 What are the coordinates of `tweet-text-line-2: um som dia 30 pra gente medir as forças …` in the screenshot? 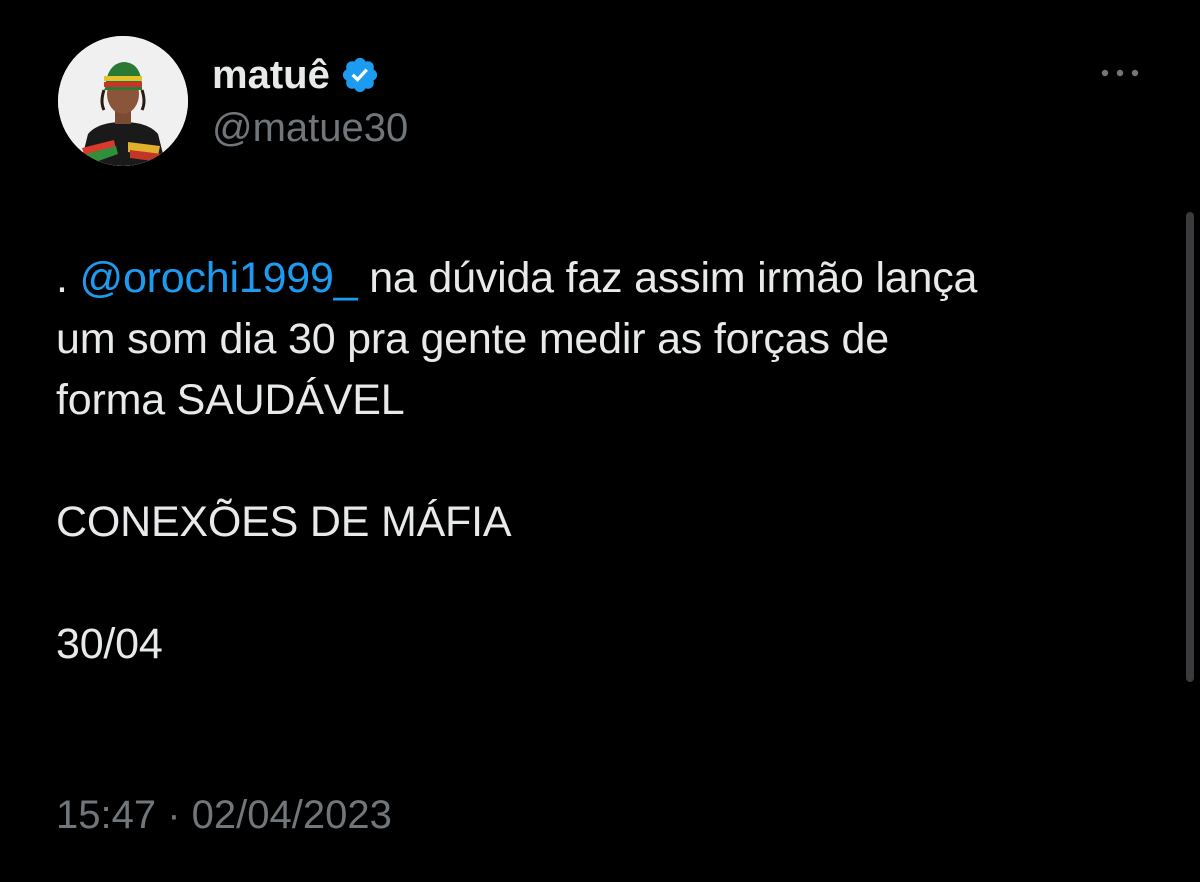 It's located at (472, 339).